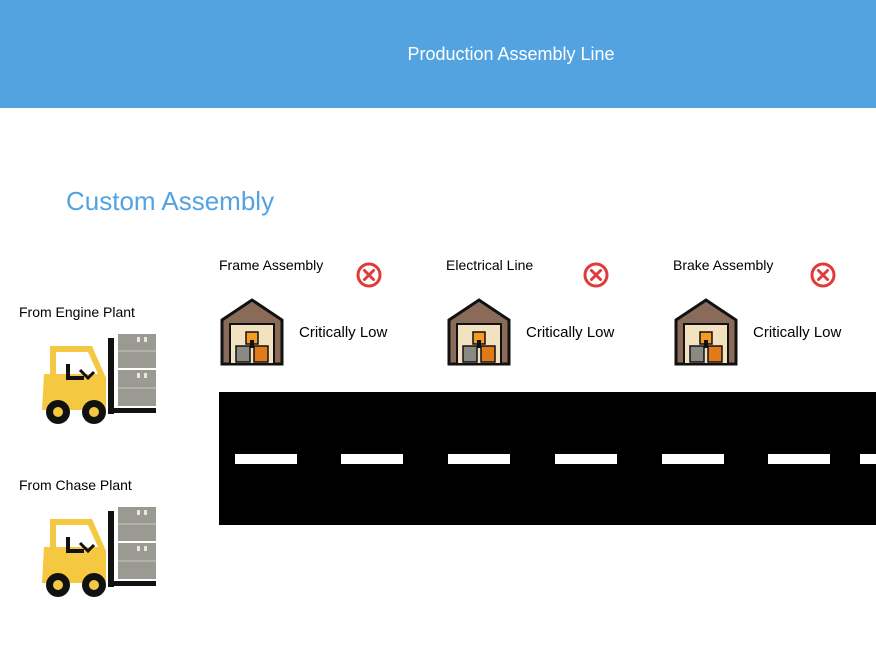 The height and width of the screenshot is (648, 876). Describe the element at coordinates (570, 332) in the screenshot. I see `station-status-electrical: Critically Low` at that location.